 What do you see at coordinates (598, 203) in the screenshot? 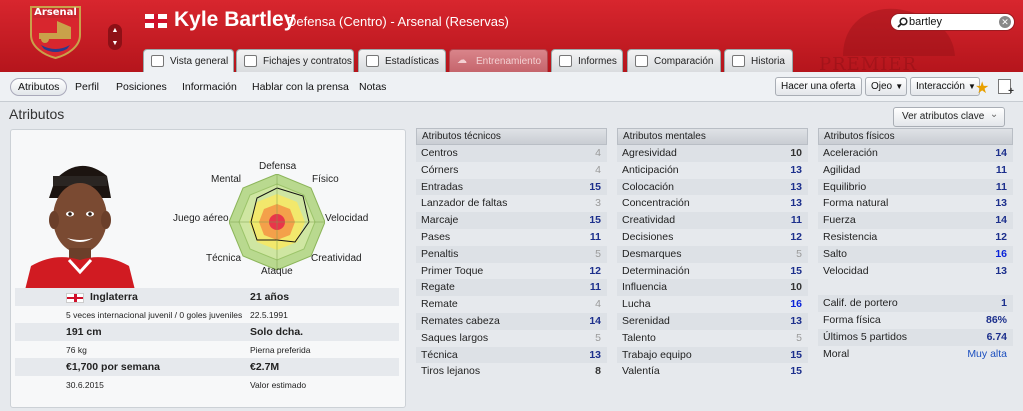
I see `attribute-value: 3` at bounding box center [598, 203].